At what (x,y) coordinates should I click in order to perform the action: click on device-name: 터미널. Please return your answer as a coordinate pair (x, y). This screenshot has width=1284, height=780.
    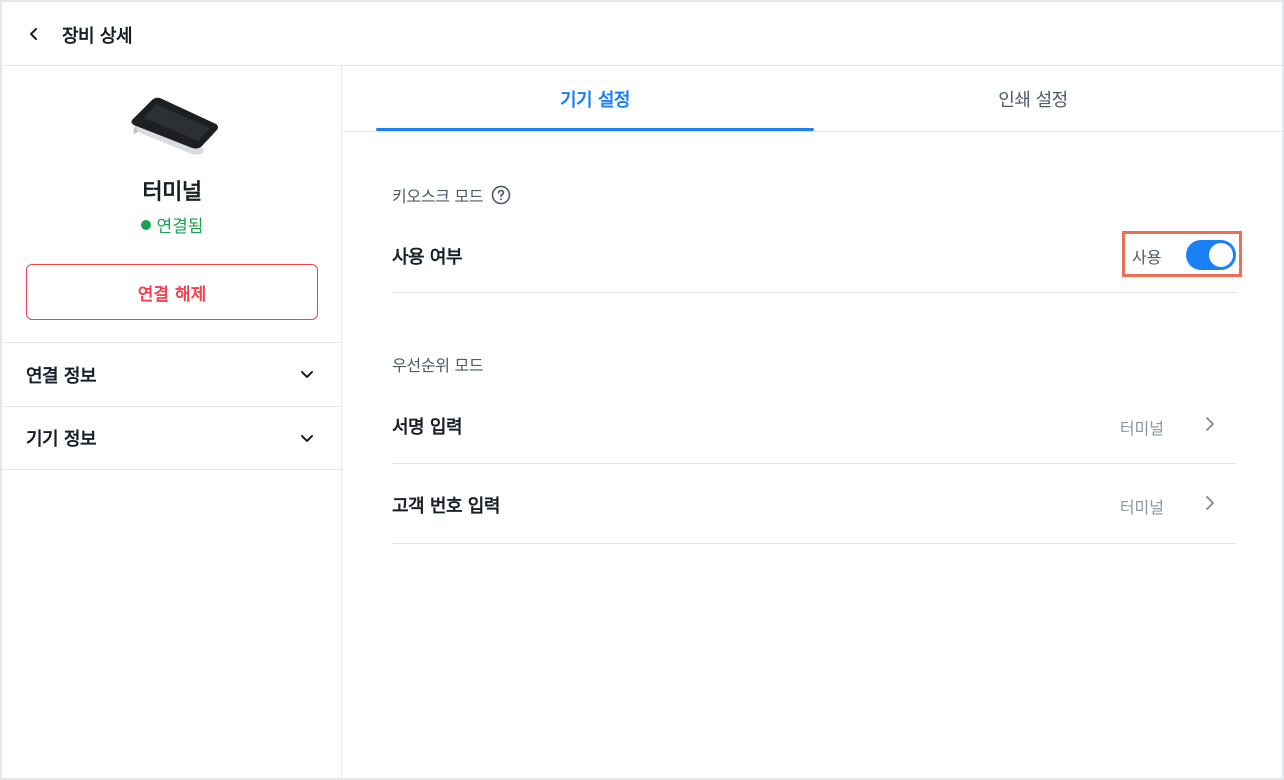
    Looking at the image, I should click on (172, 192).